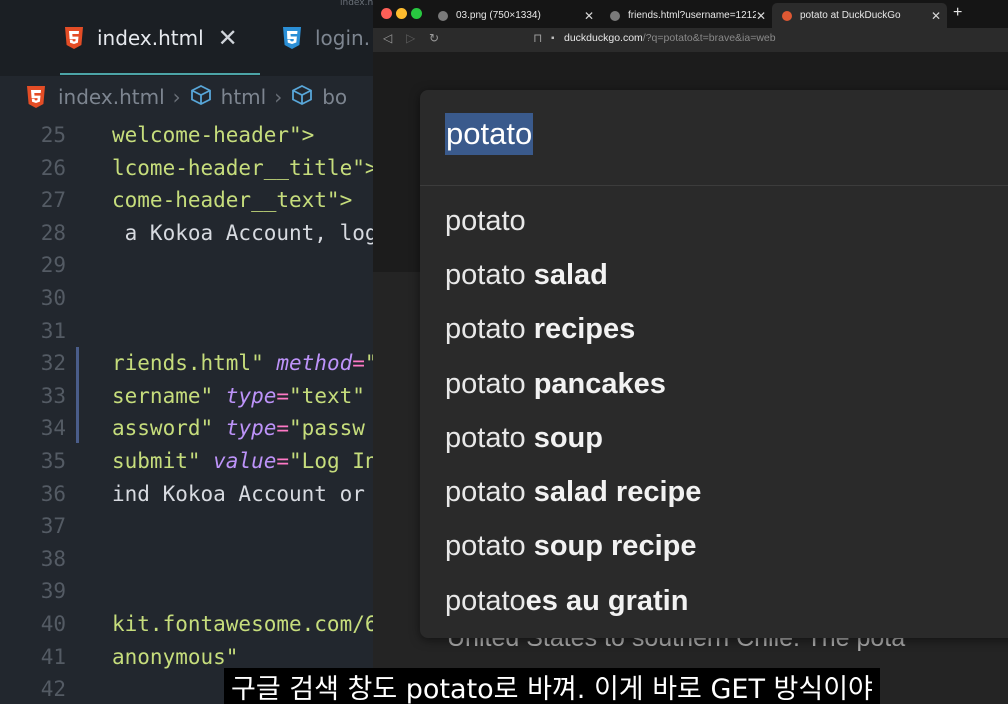 This screenshot has height=704, width=1008. I want to click on url-path: /?q=potato&t=brave&ia=web, so click(709, 38).